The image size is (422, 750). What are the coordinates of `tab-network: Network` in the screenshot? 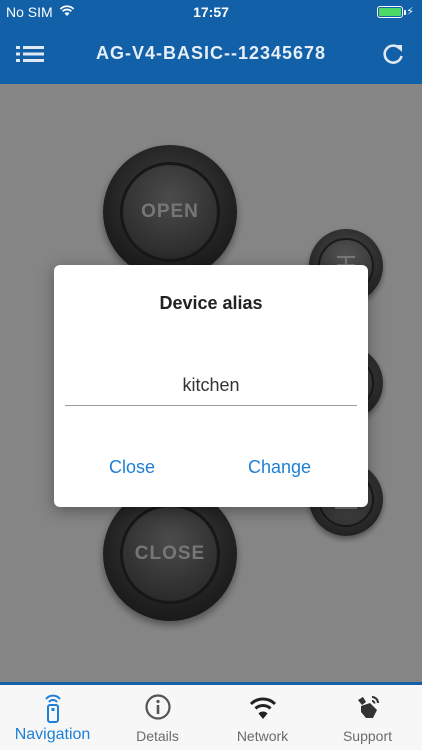 It's located at (262, 717).